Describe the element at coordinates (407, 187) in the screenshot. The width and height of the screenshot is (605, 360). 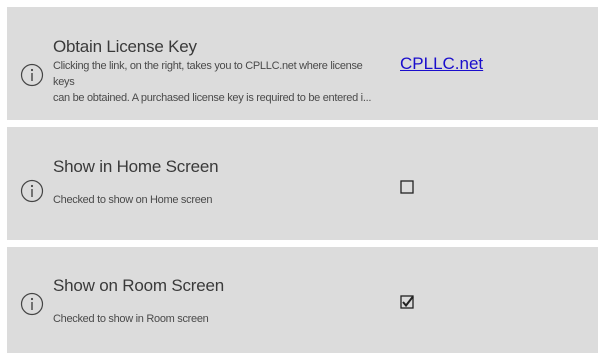
I see `show-in-home-checkbox` at that location.